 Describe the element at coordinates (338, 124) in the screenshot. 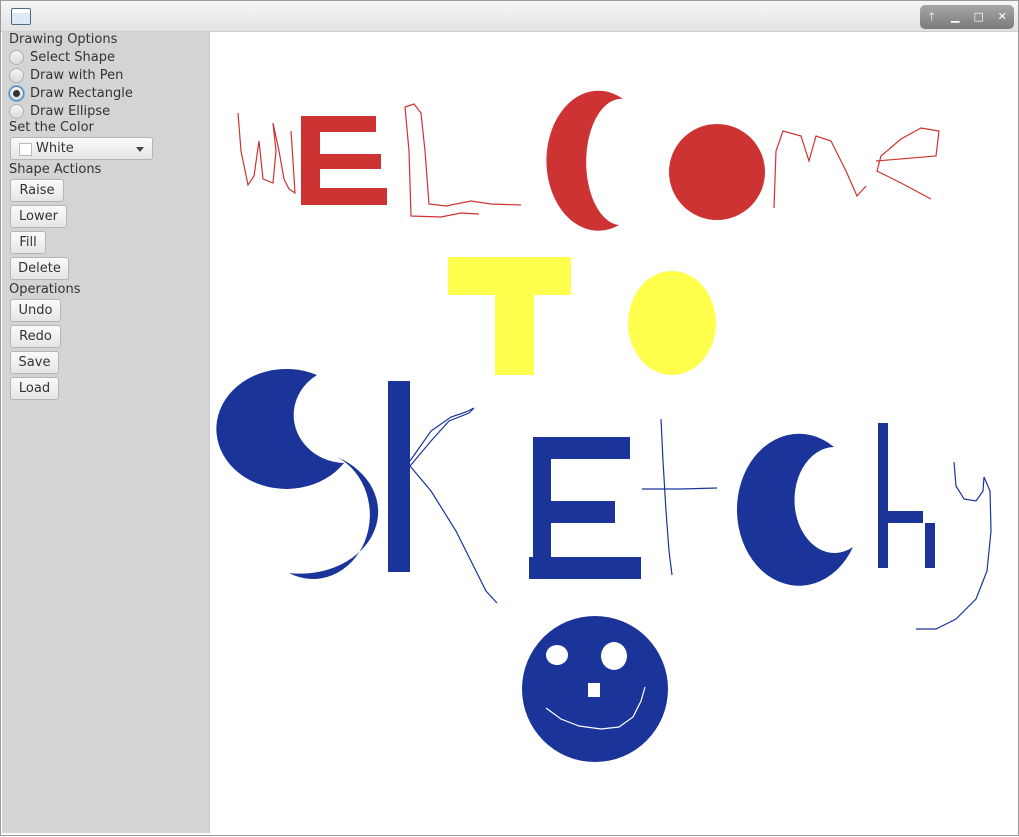

I see `rect-e-top` at that location.